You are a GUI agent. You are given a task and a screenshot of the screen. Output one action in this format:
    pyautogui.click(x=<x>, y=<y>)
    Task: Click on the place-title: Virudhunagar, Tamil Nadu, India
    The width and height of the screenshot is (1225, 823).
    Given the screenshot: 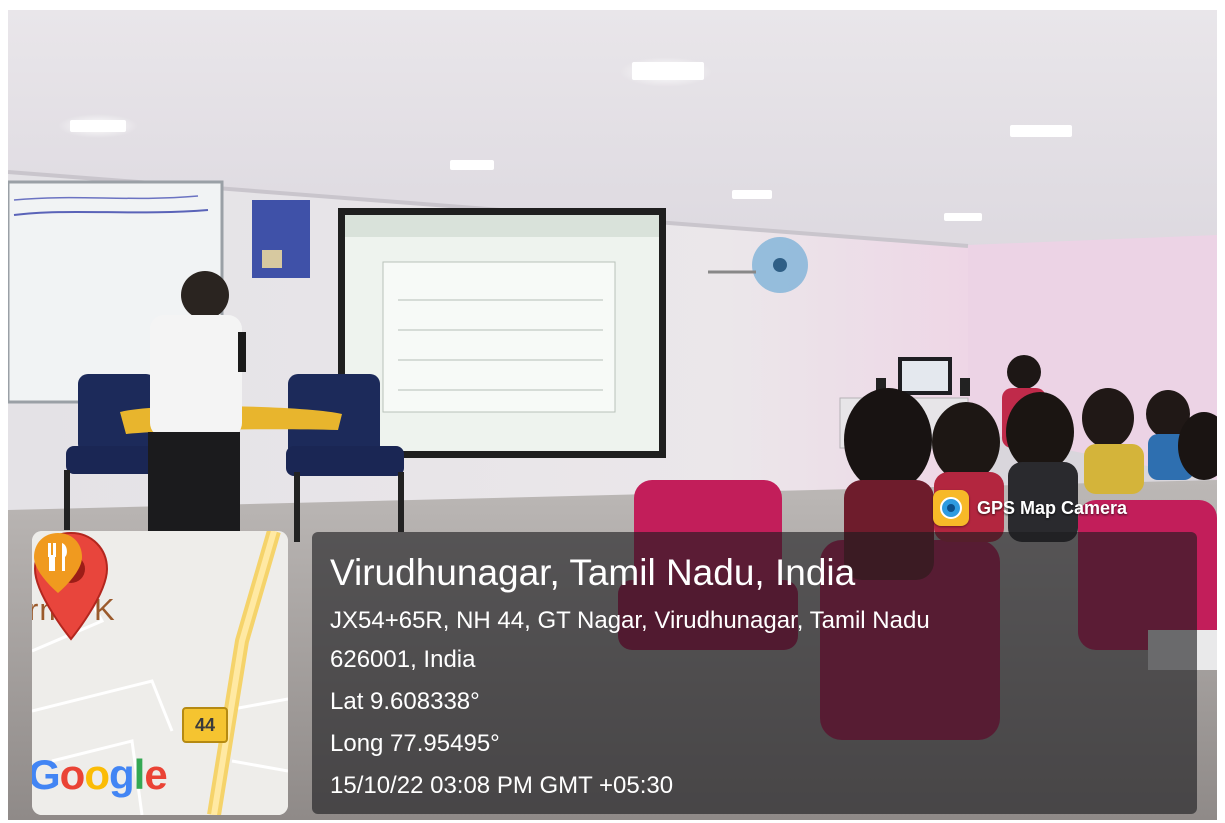 What is the action you would take?
    pyautogui.click(x=593, y=572)
    